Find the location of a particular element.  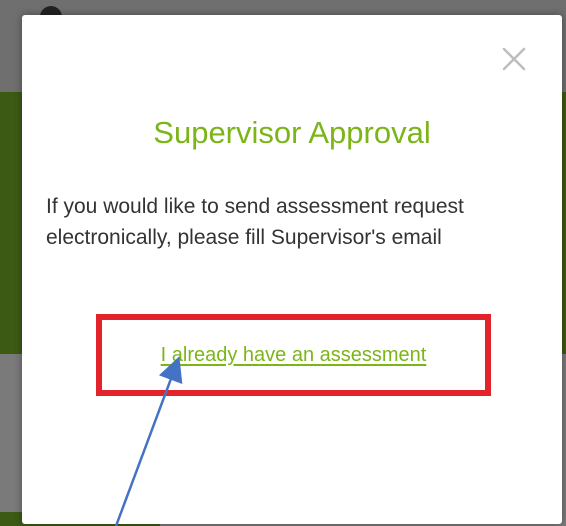

close-button is located at coordinates (514, 59).